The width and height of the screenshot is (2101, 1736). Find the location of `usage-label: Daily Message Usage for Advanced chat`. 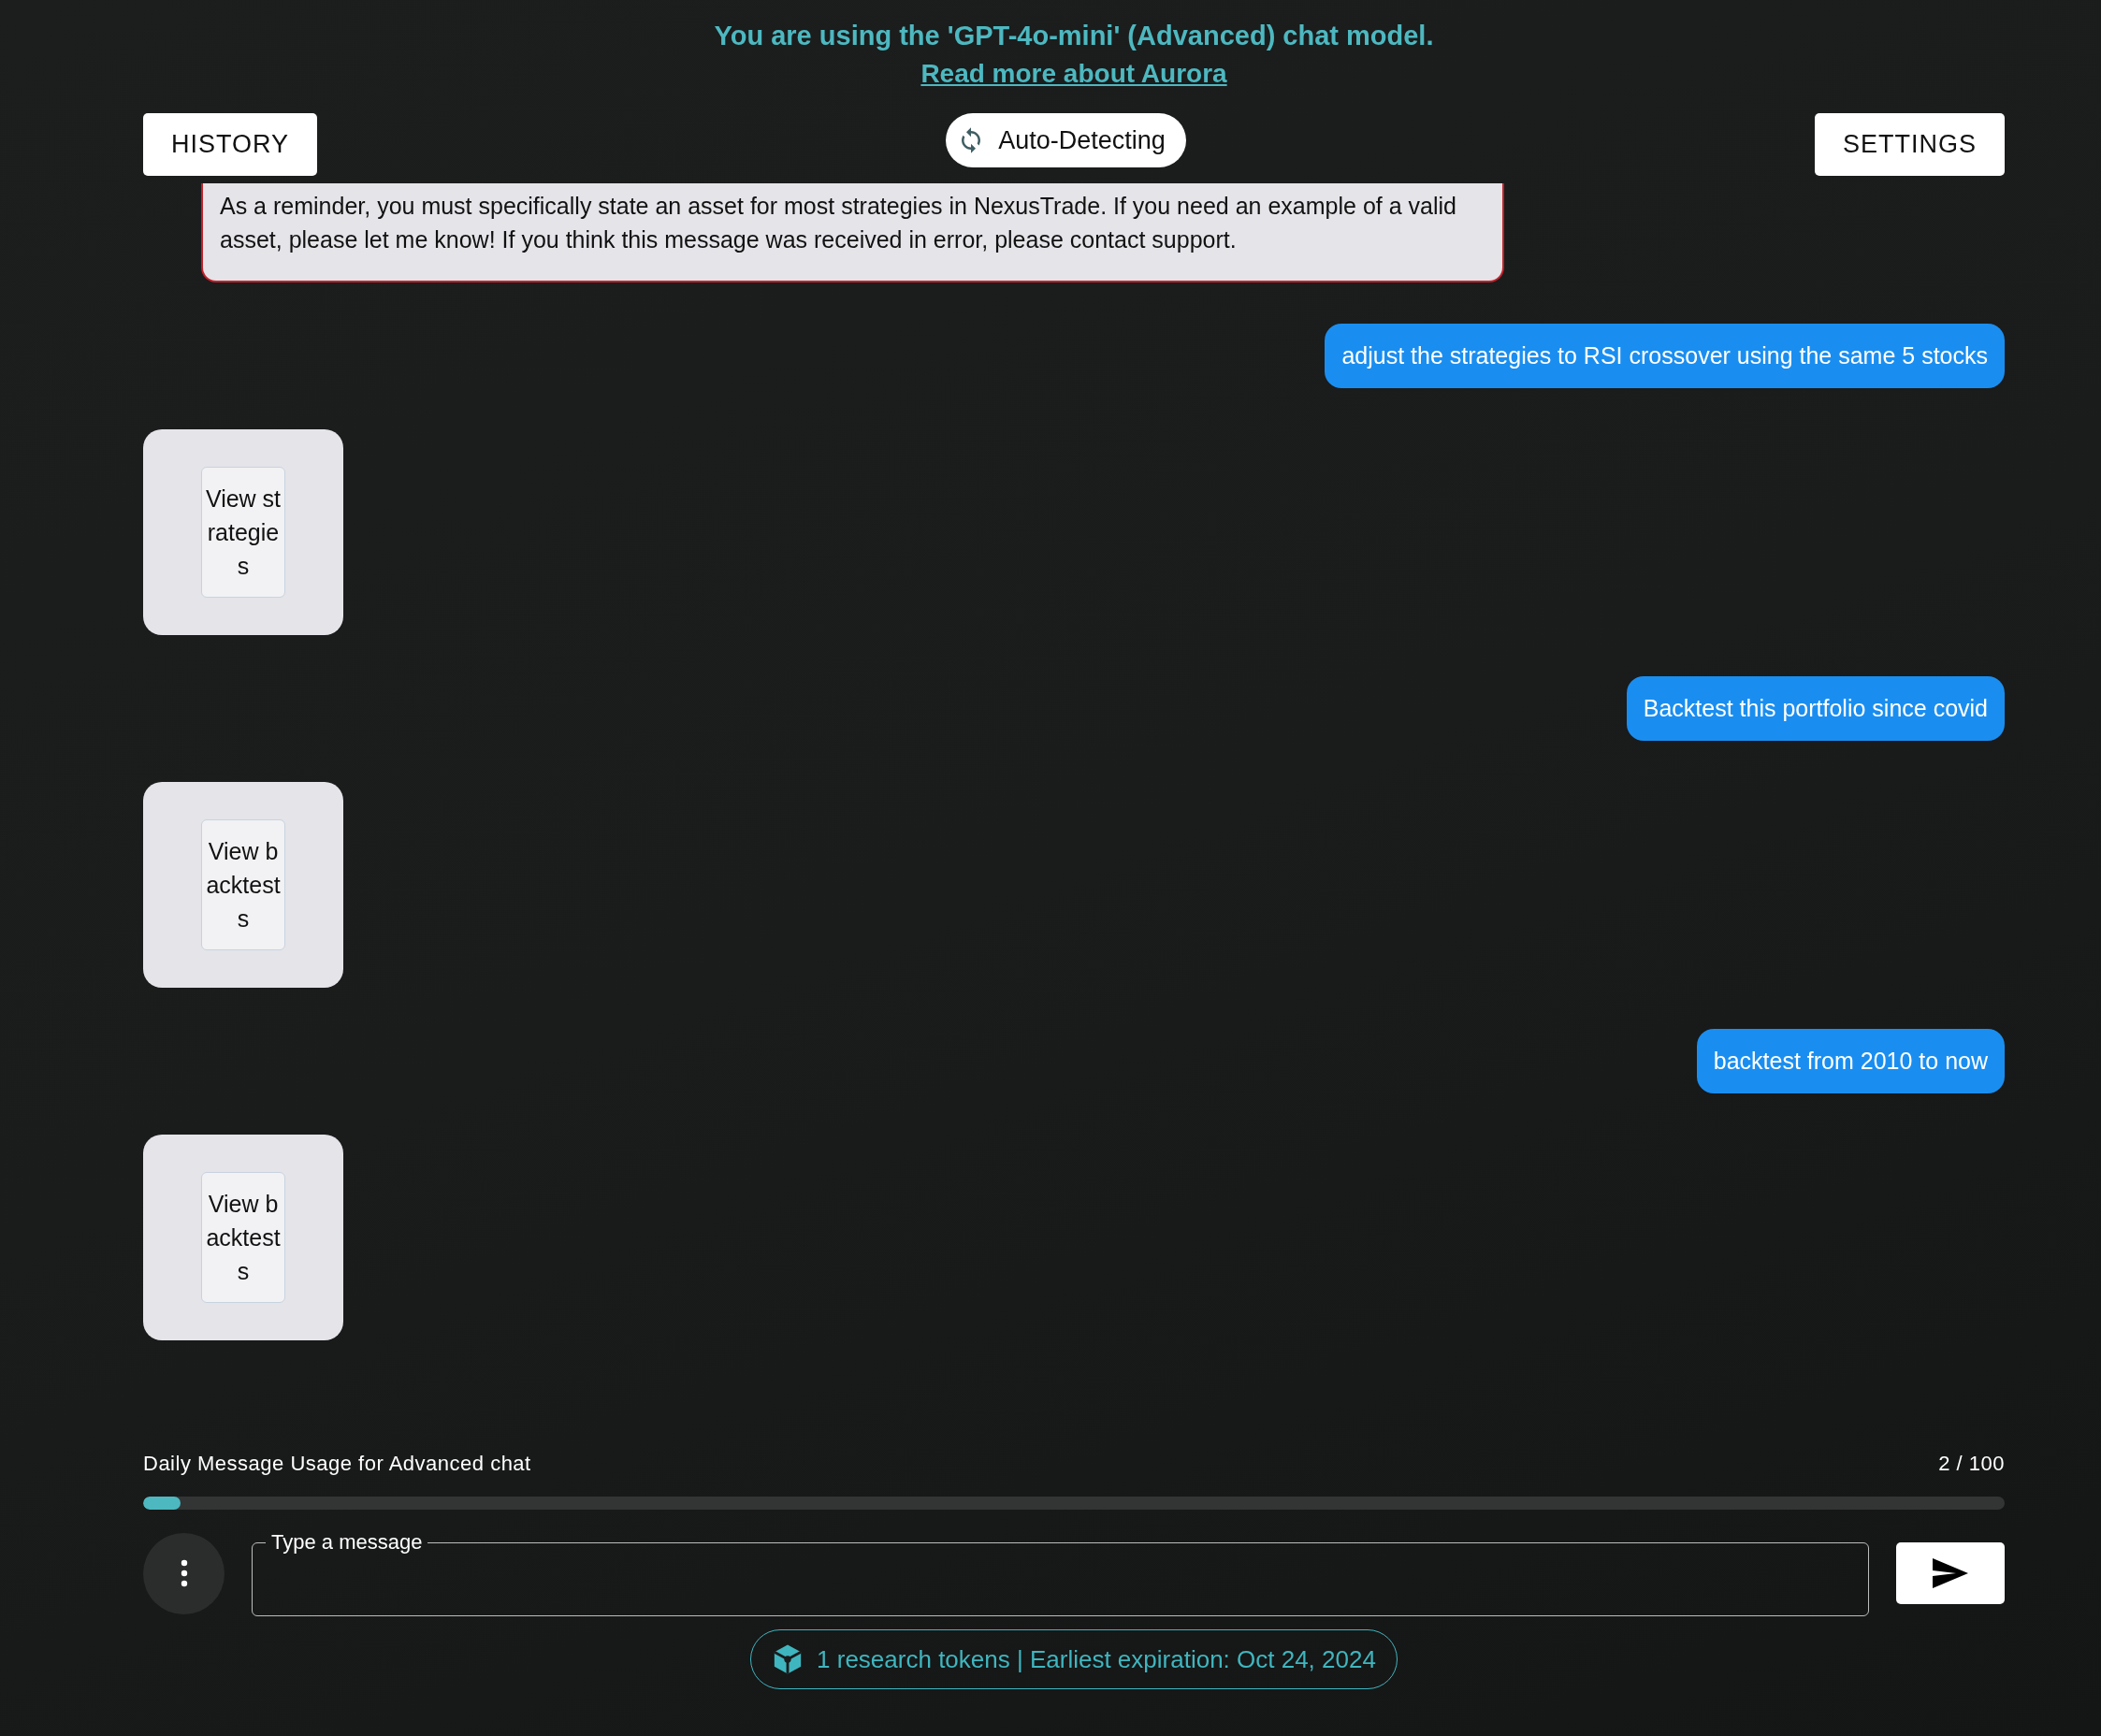

usage-label: Daily Message Usage for Advanced chat is located at coordinates (337, 1464).